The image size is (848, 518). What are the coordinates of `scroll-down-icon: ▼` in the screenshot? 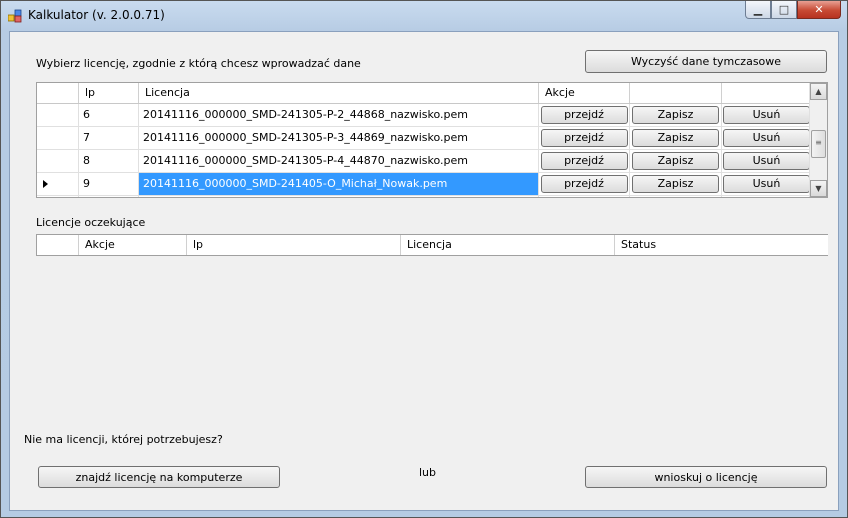 It's located at (818, 188).